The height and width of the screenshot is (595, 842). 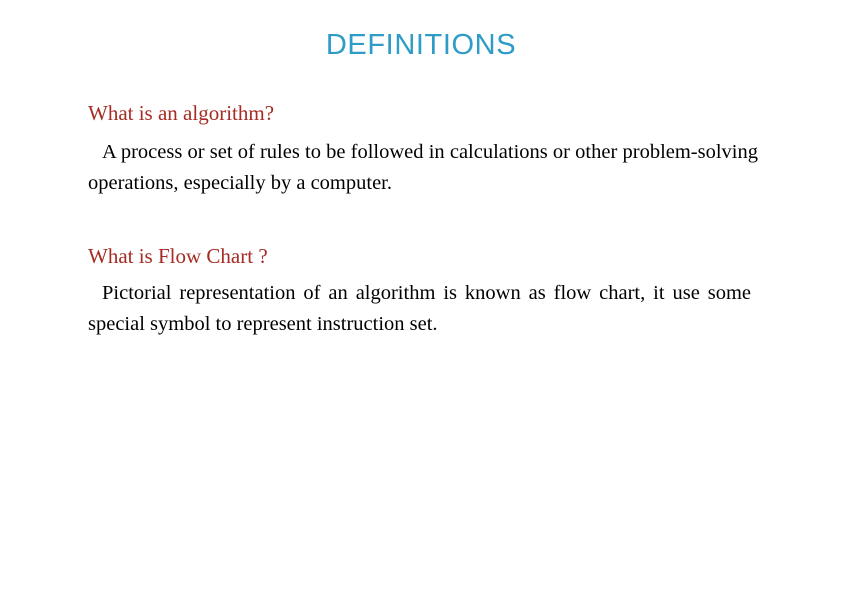 What do you see at coordinates (421, 45) in the screenshot?
I see `page-title: DEFINITIONS` at bounding box center [421, 45].